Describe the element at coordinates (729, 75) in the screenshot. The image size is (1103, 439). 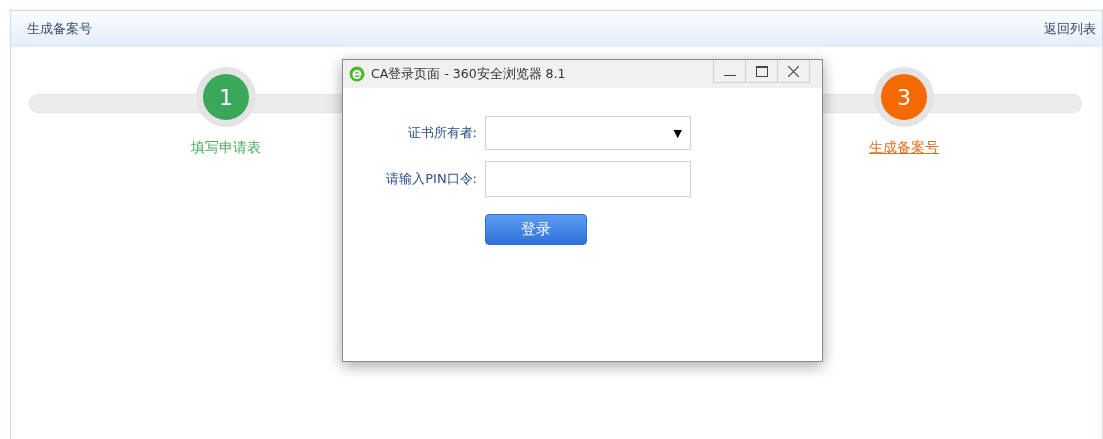
I see `minimize-icon` at that location.